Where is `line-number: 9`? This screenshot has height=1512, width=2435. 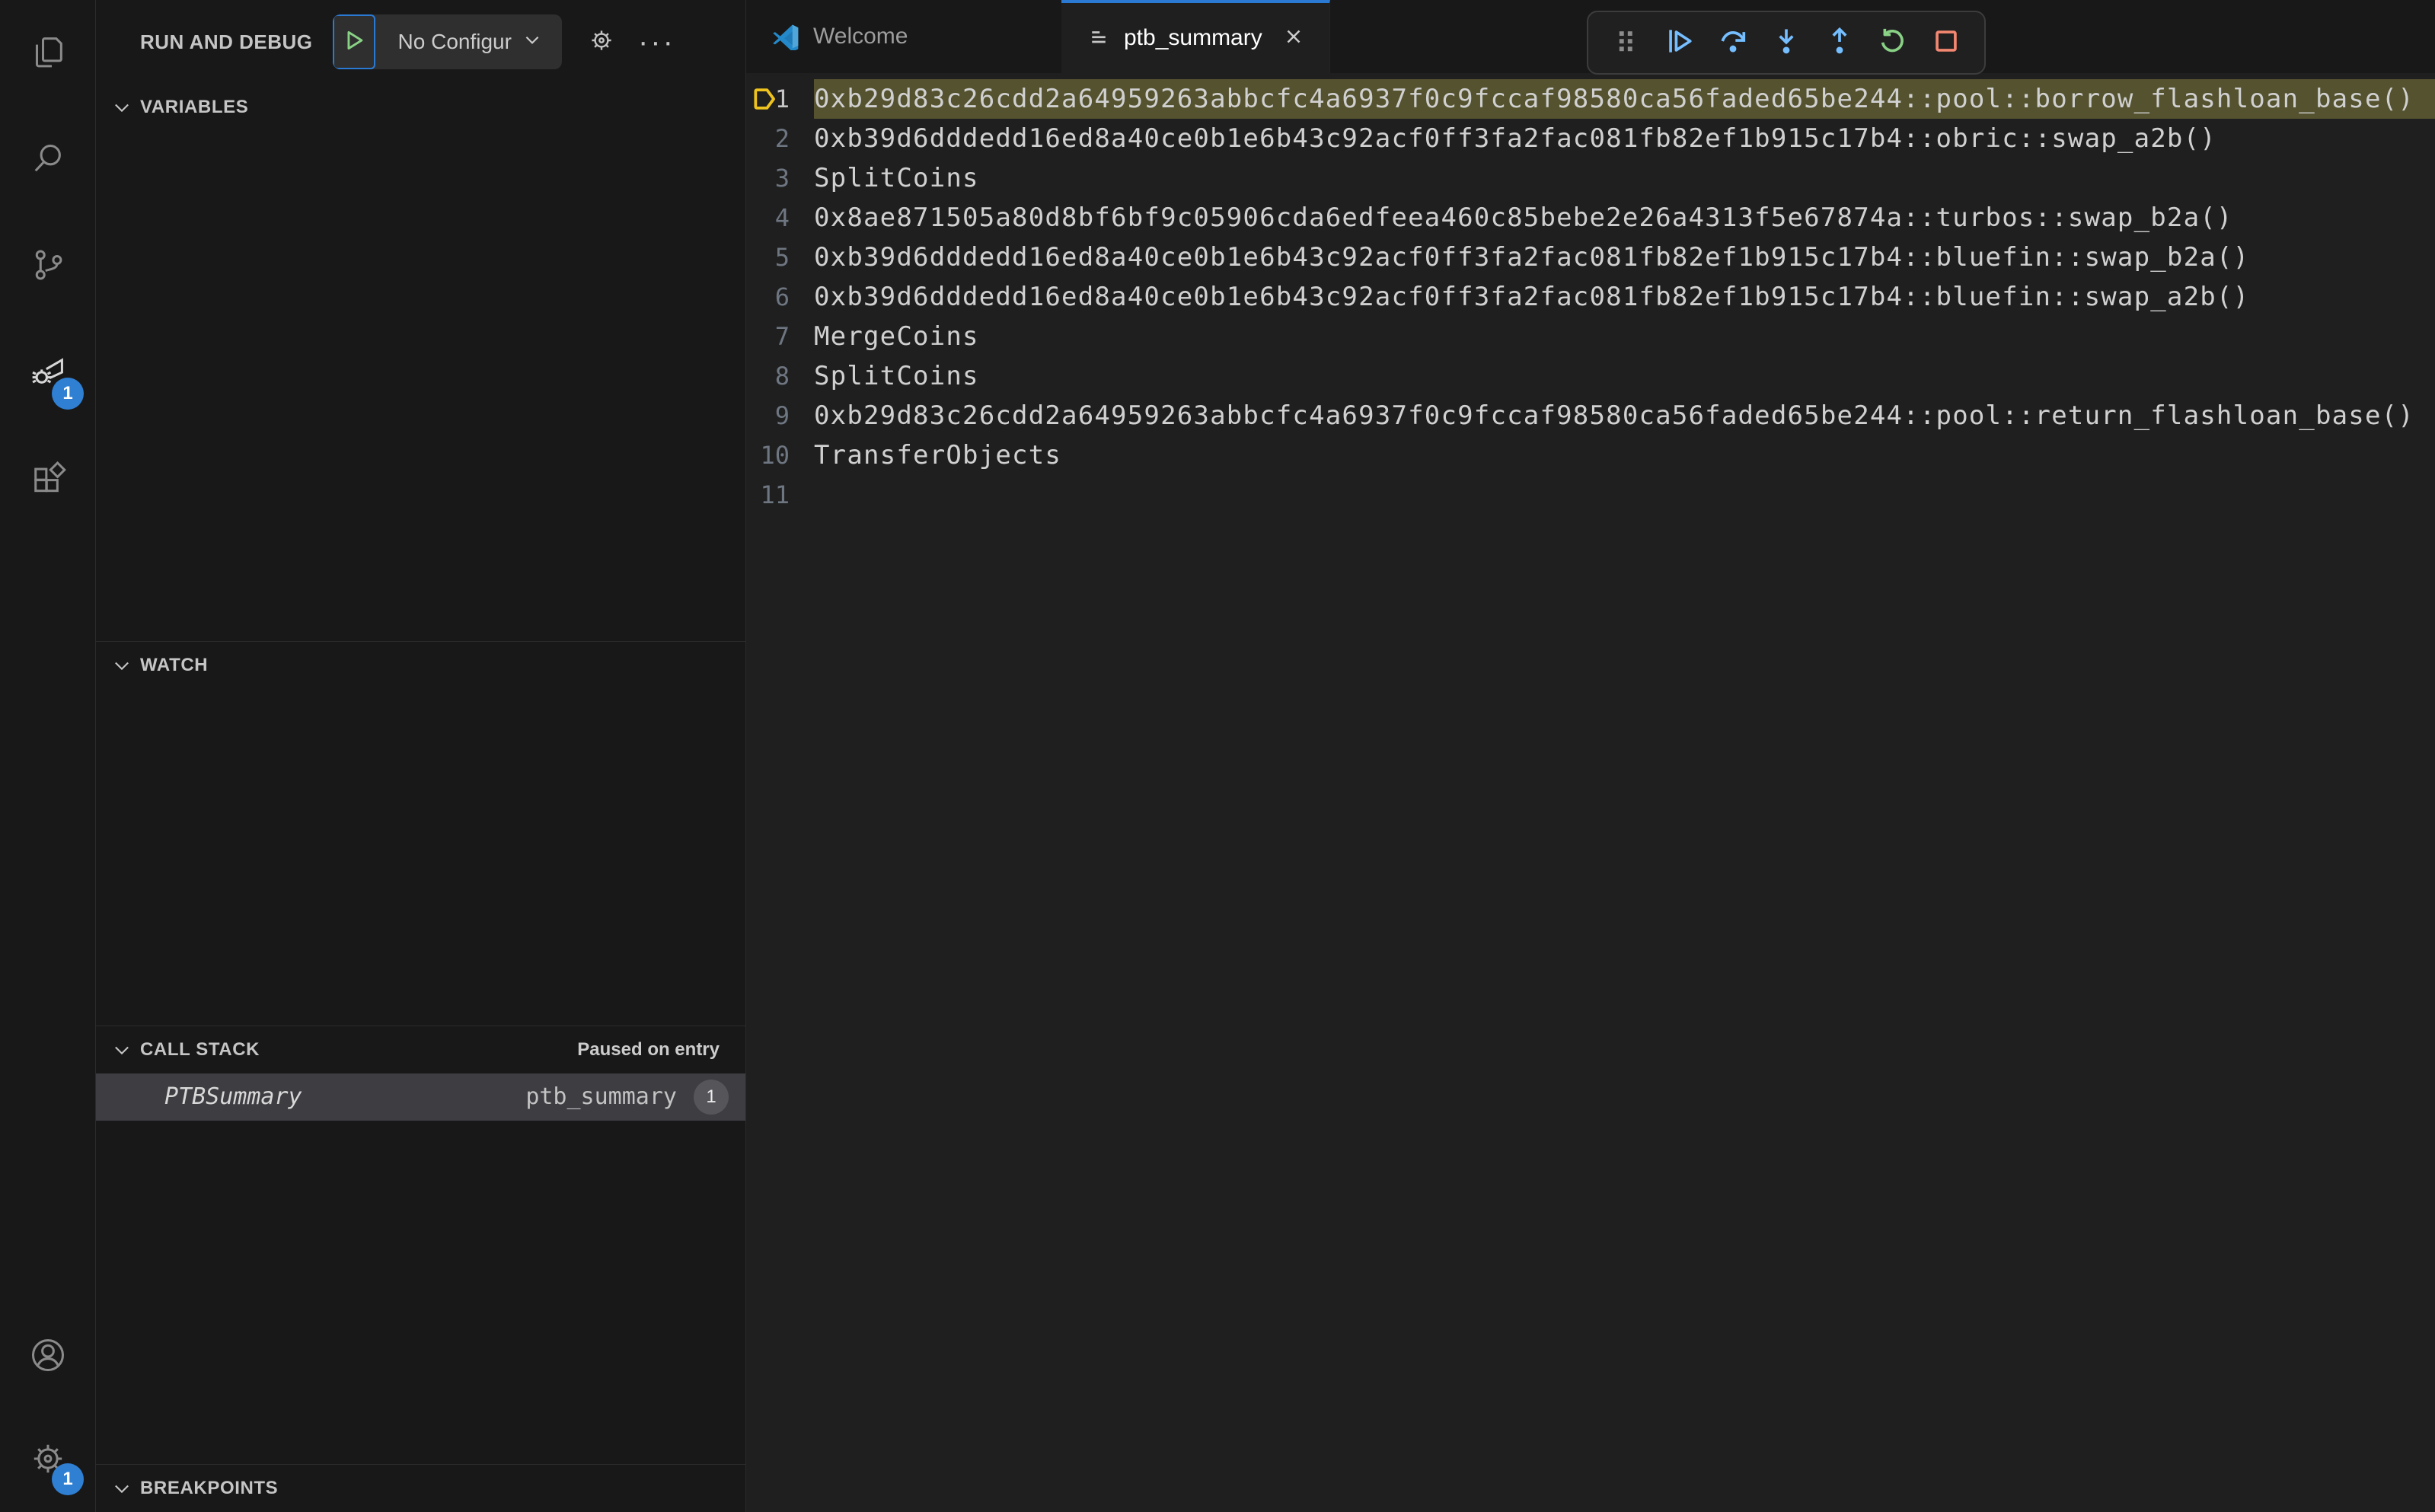 line-number: 9 is located at coordinates (782, 415).